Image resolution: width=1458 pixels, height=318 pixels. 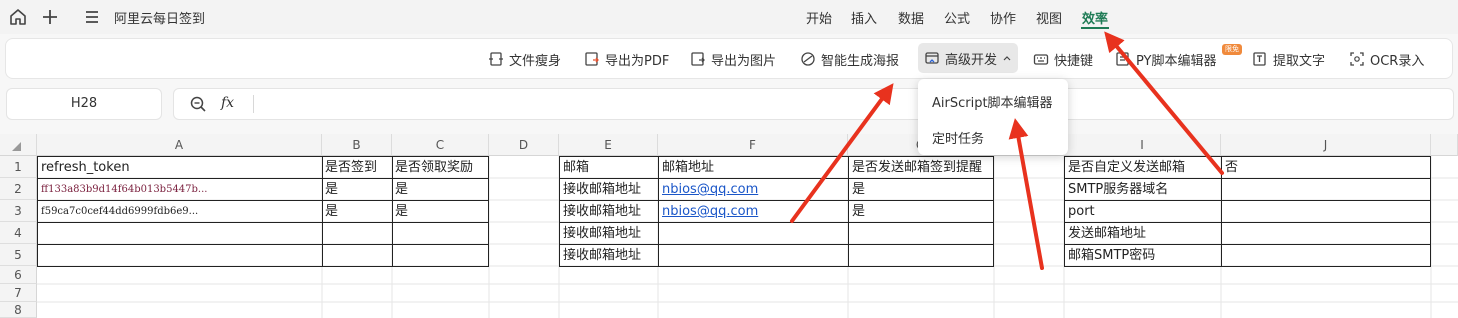 What do you see at coordinates (1003, 17) in the screenshot?
I see `menu-collaborate: 协作` at bounding box center [1003, 17].